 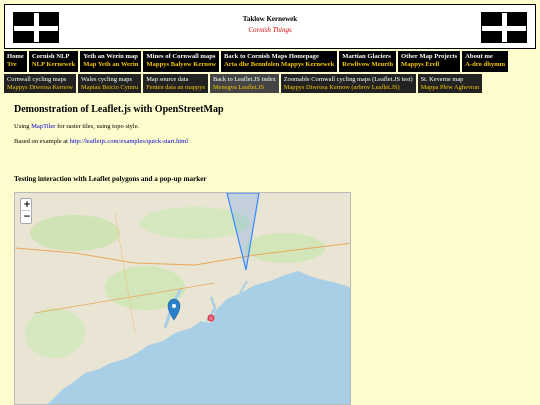 I want to click on zoom-out-button: −, so click(x=27, y=217).